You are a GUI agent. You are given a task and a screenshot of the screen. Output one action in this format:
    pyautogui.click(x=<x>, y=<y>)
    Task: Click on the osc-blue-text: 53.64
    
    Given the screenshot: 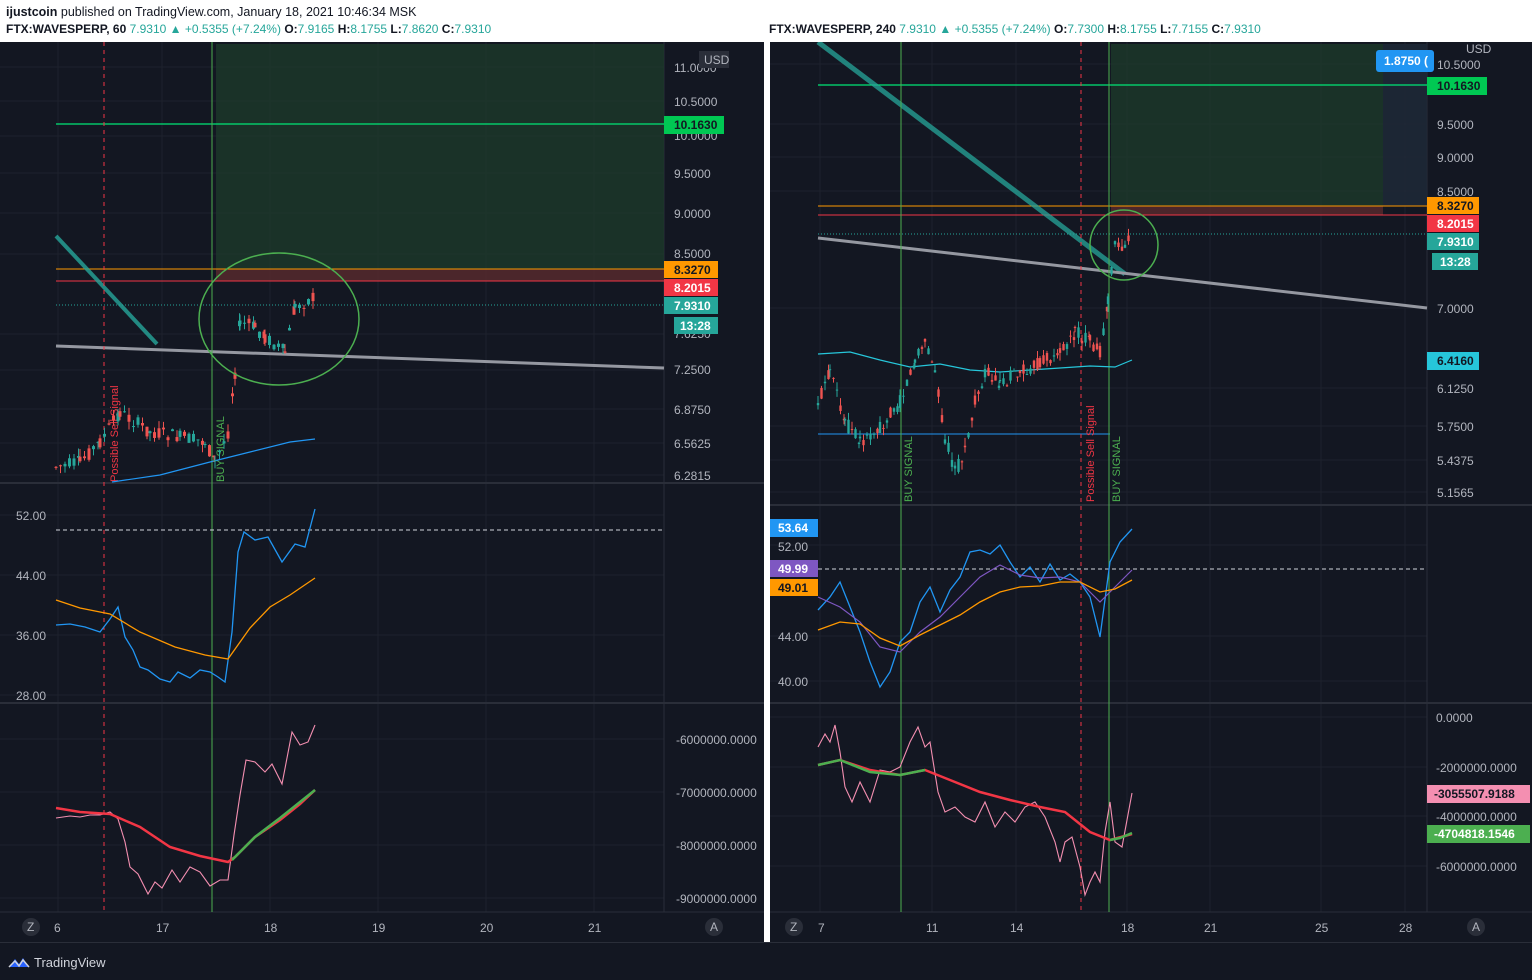 What is the action you would take?
    pyautogui.click(x=793, y=528)
    